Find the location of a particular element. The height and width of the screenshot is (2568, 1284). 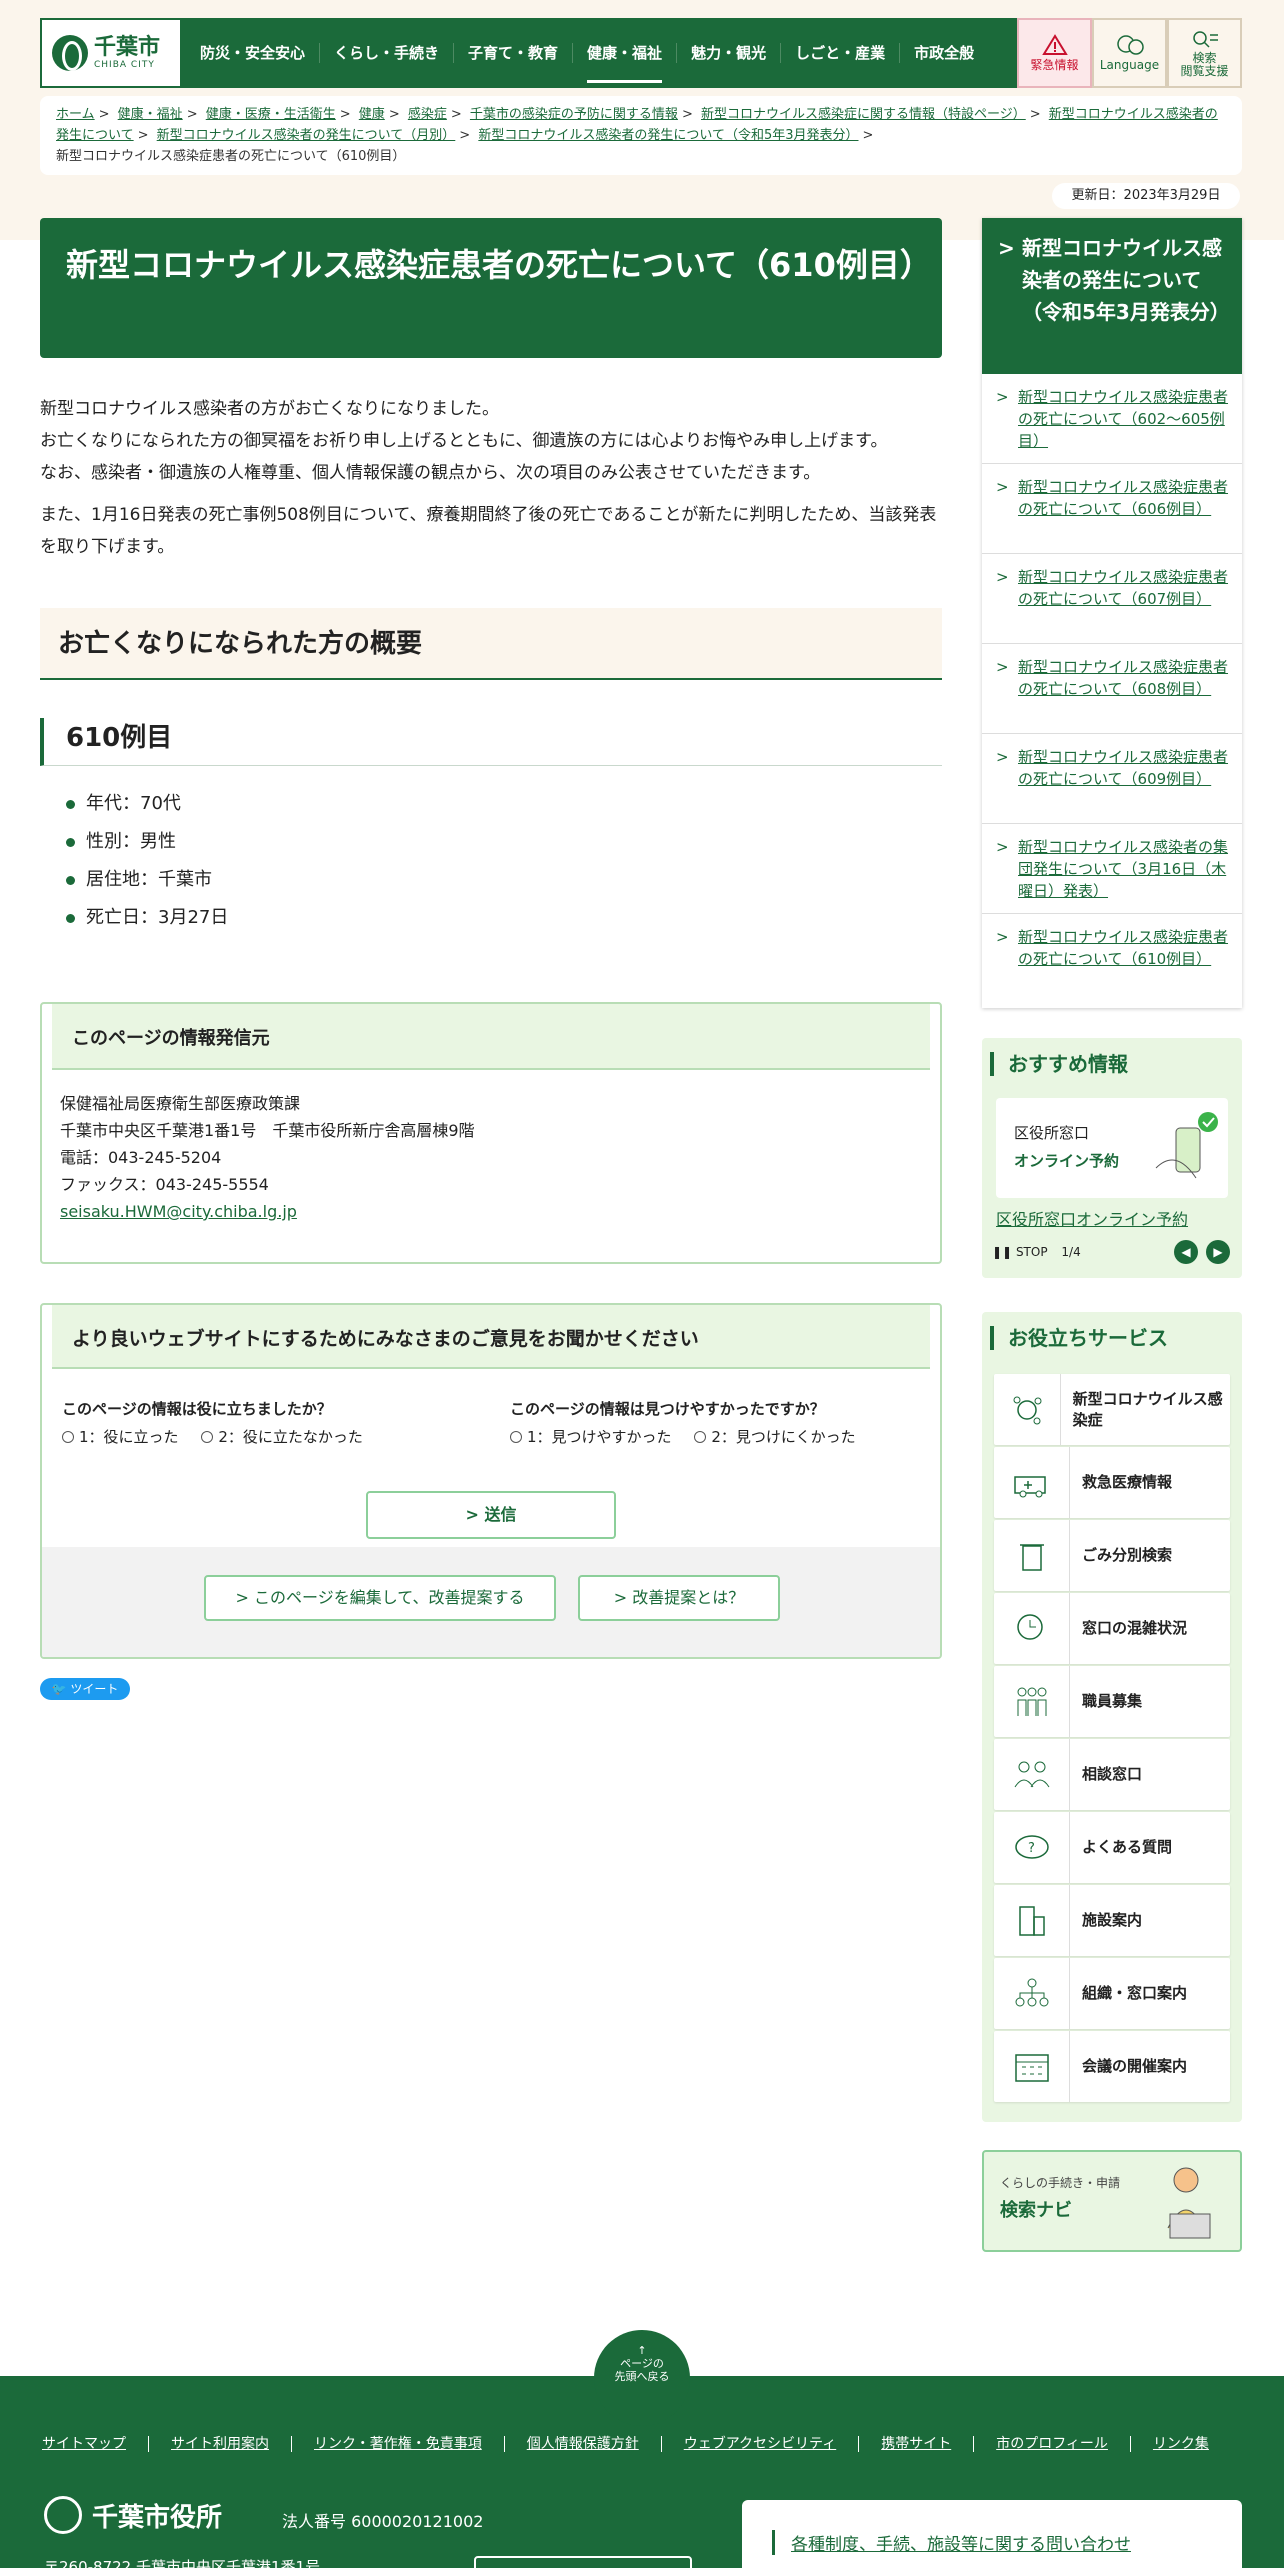

sidebar-item: 新型コロナウイルス感染症患者の死亡について（602〜605例目） is located at coordinates (1112, 419).